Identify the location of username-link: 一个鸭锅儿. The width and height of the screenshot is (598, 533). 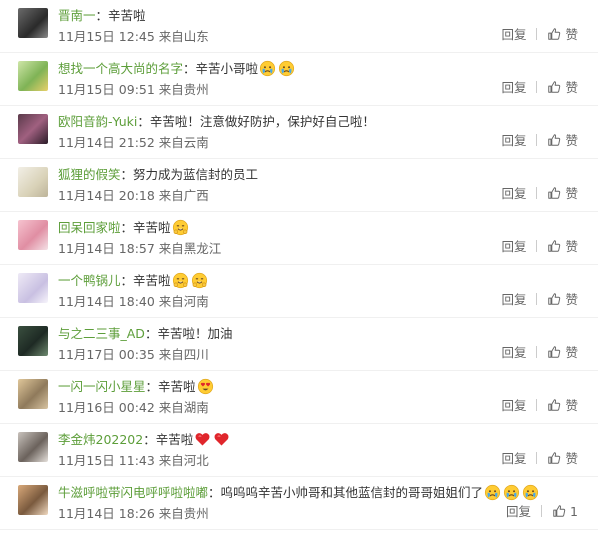
(89, 280).